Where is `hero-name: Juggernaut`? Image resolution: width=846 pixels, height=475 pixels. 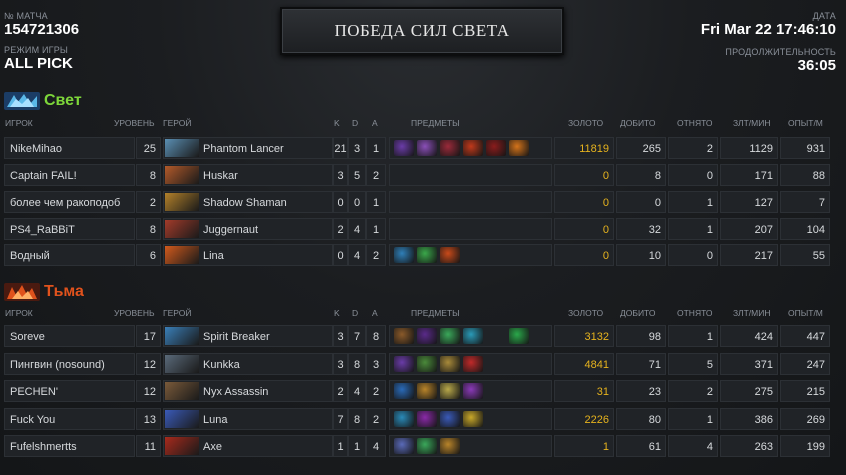 hero-name: Juggernaut is located at coordinates (231, 230).